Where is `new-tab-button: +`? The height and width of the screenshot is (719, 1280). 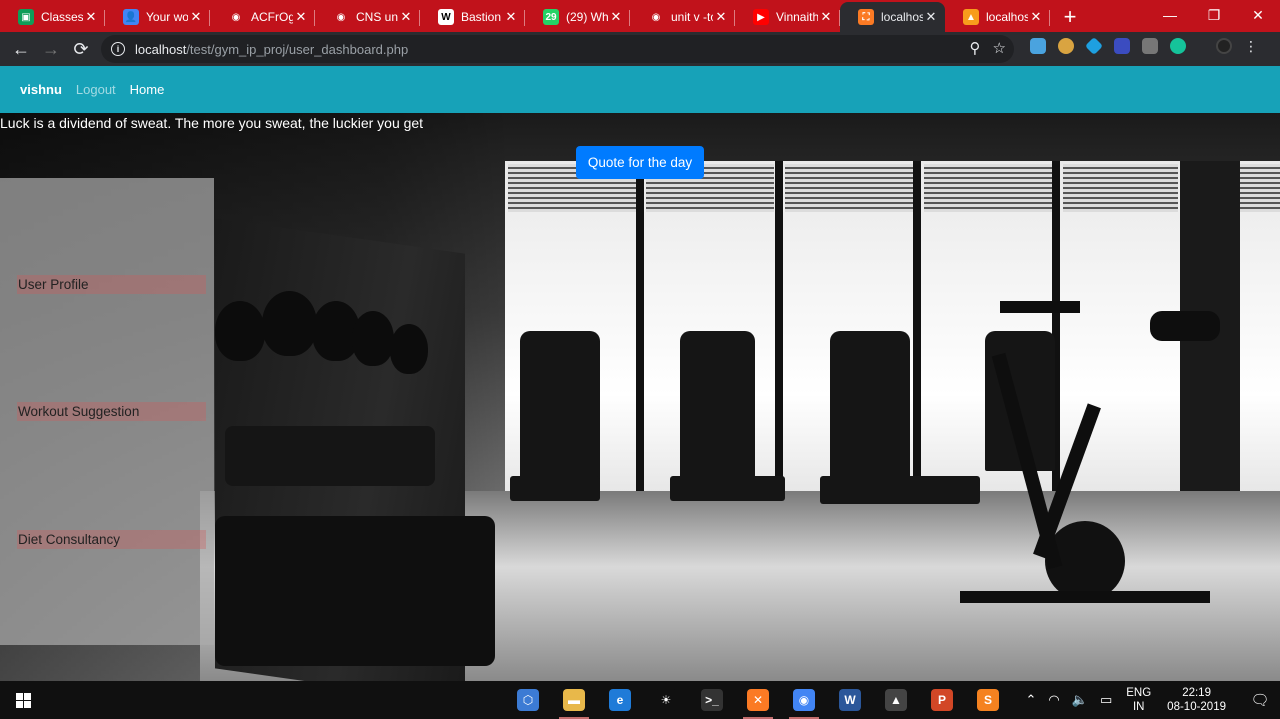 new-tab-button: + is located at coordinates (1070, 17).